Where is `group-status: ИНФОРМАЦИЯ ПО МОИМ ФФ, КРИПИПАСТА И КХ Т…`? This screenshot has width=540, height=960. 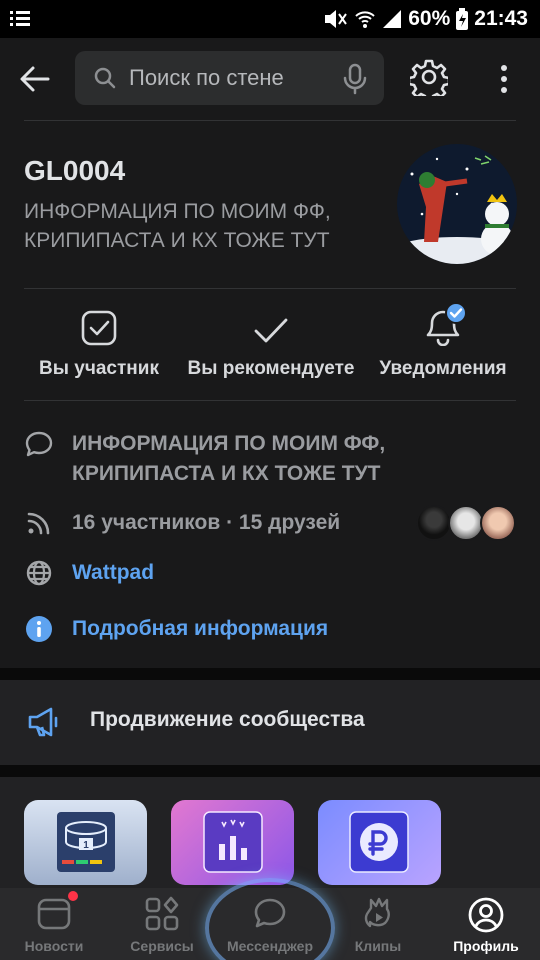 group-status: ИНФОРМАЦИЯ ПО МОИМ ФФ, КРИПИПАСТА И КХ Т… is located at coordinates (177, 226).